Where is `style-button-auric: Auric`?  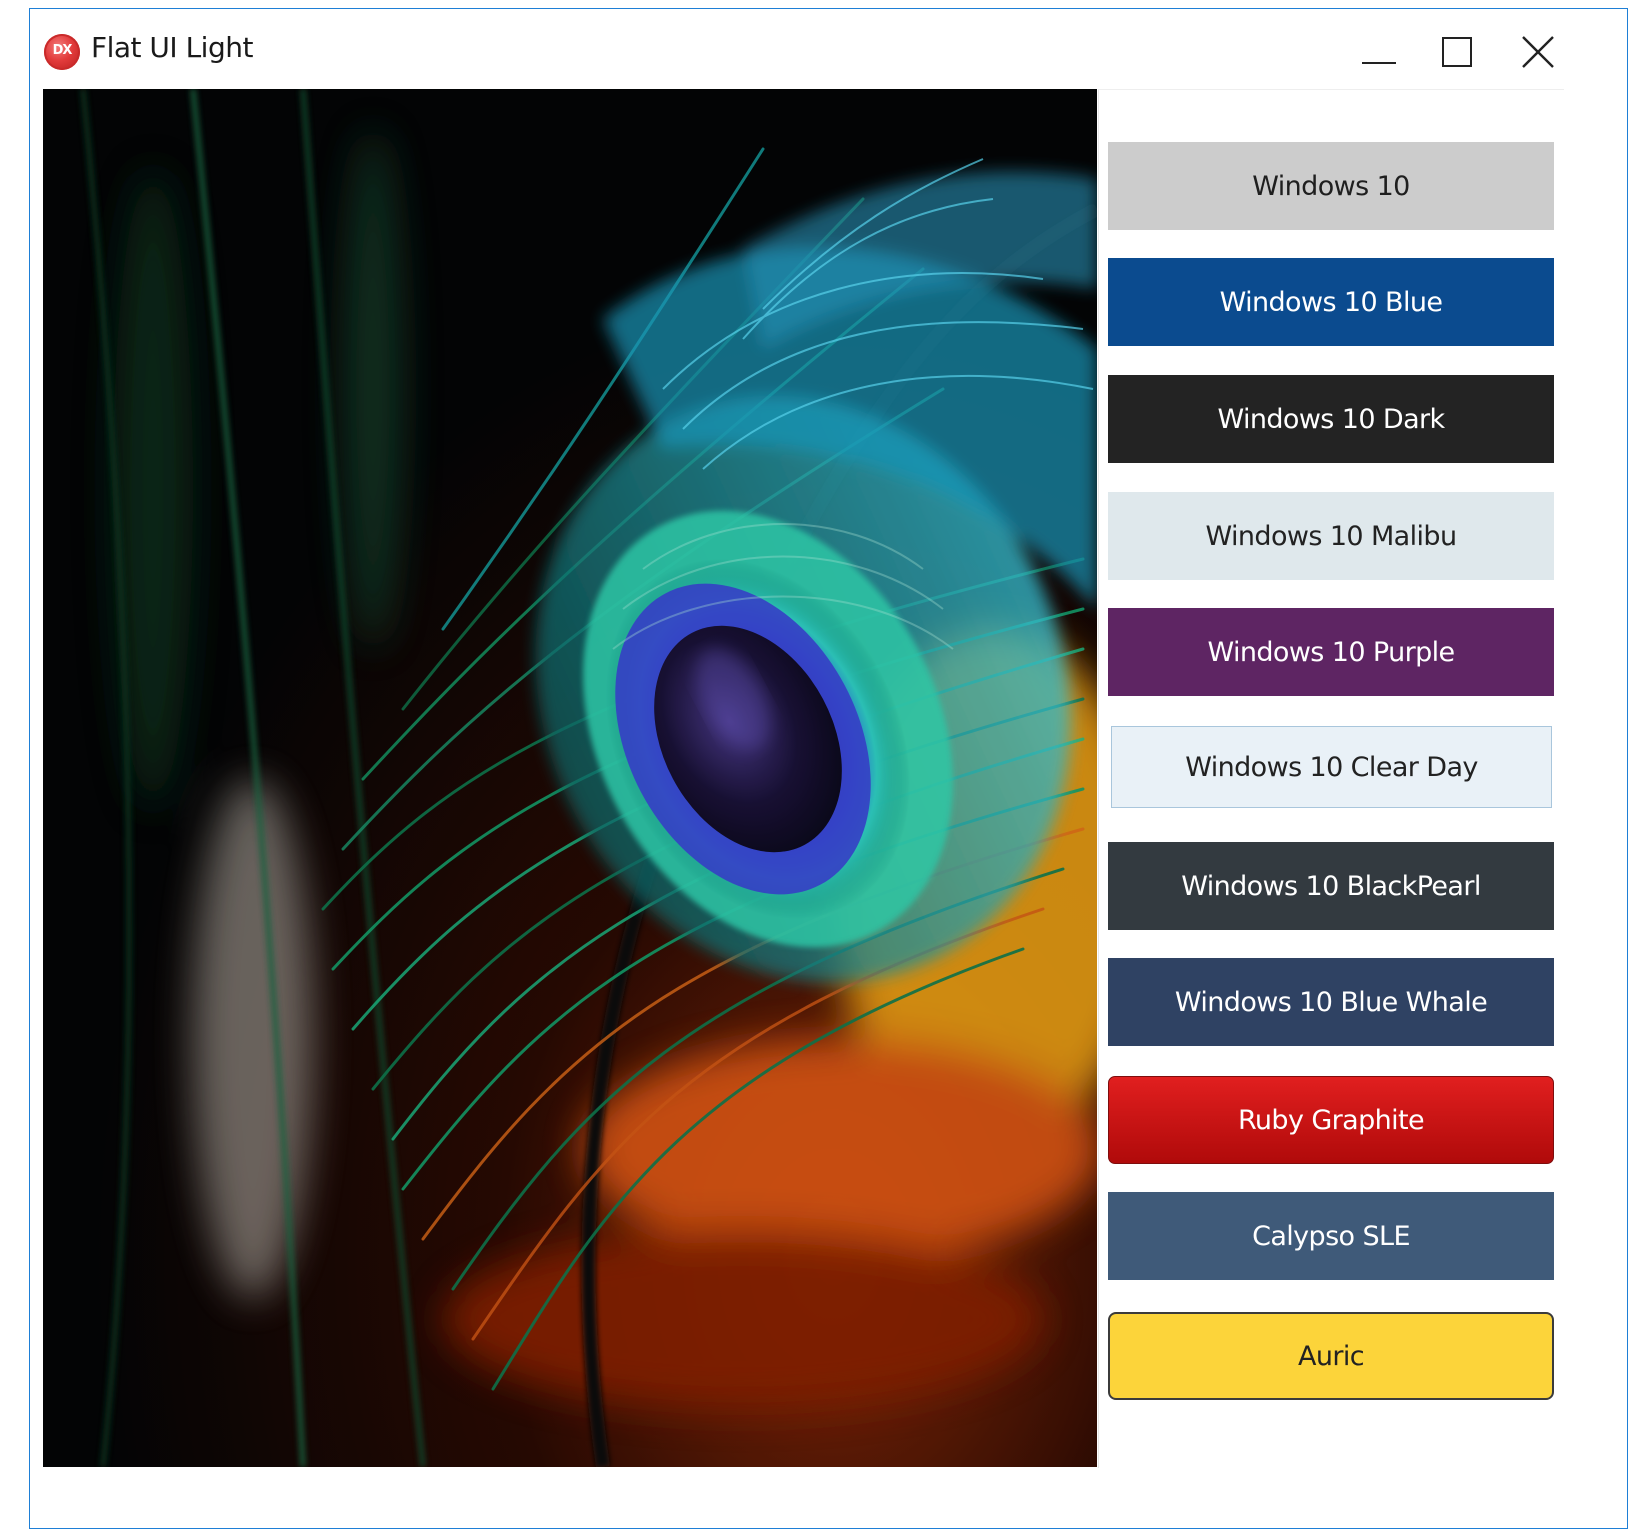 style-button-auric: Auric is located at coordinates (1331, 1356).